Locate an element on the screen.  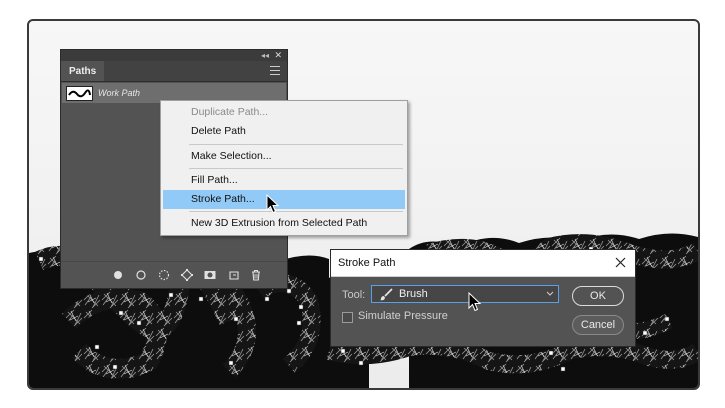
panel-topbar: ◂◂ ✕ is located at coordinates (174, 55).